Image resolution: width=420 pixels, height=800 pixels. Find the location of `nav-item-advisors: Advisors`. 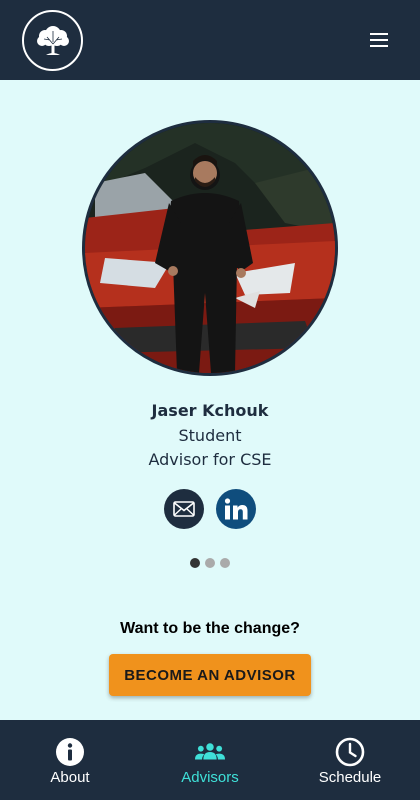

nav-item-advisors: Advisors is located at coordinates (210, 760).